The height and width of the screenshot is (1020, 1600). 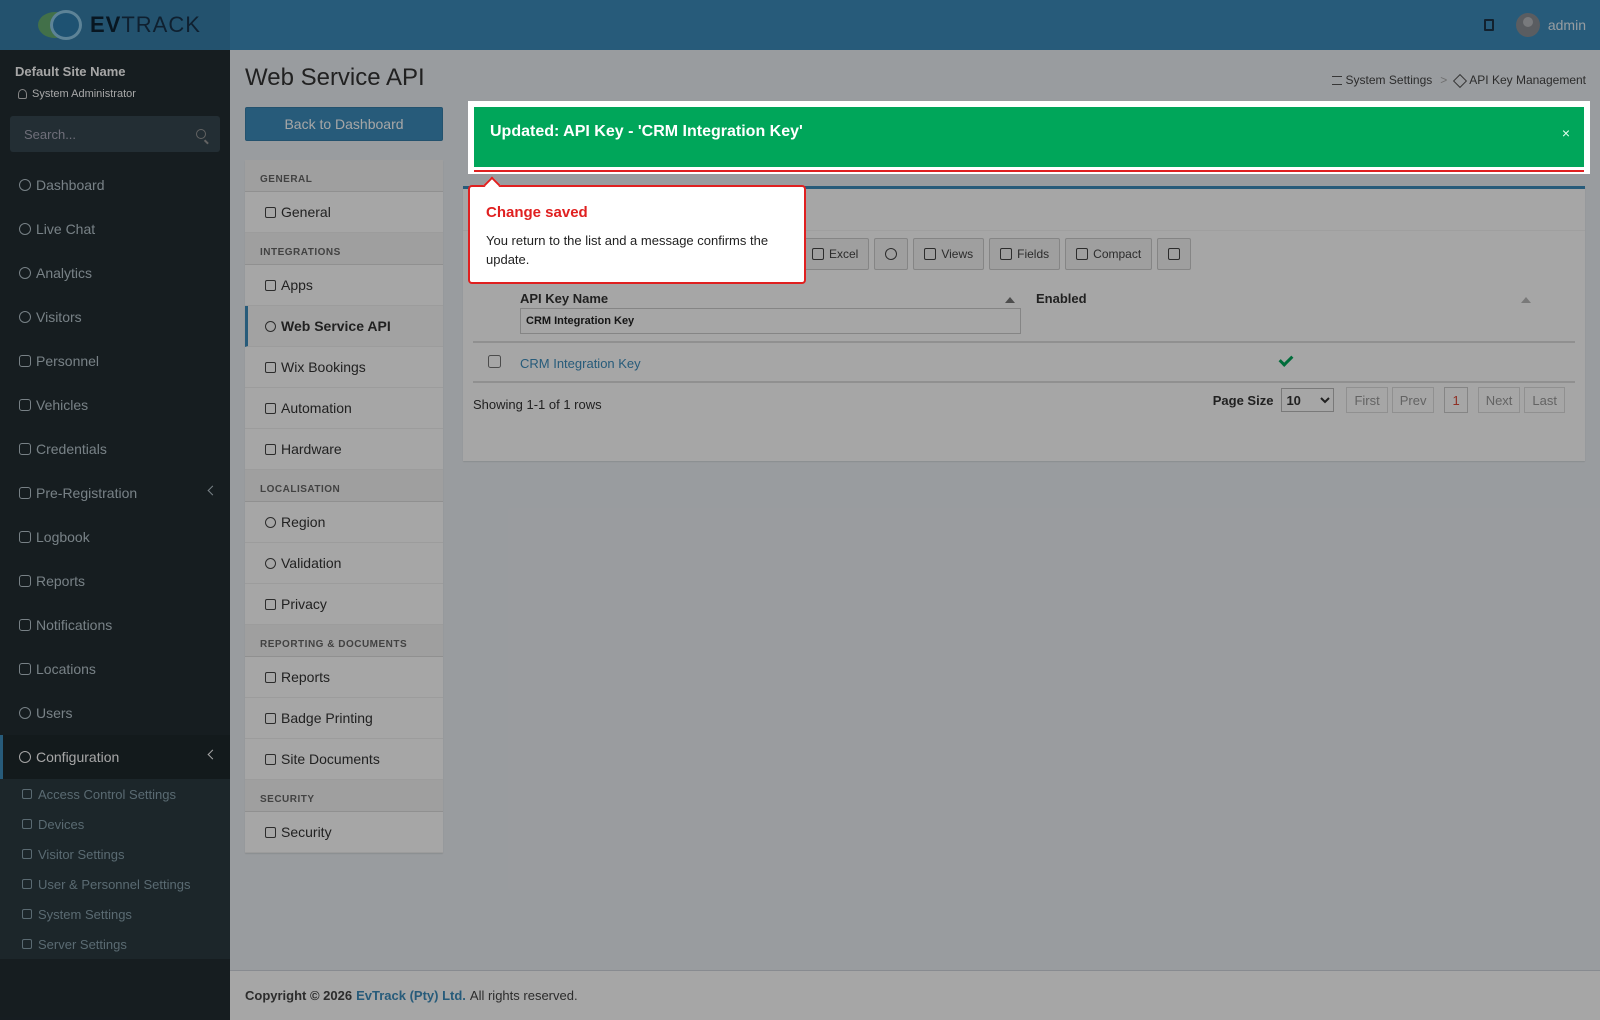 What do you see at coordinates (1029, 171) in the screenshot?
I see `highlight-underline` at bounding box center [1029, 171].